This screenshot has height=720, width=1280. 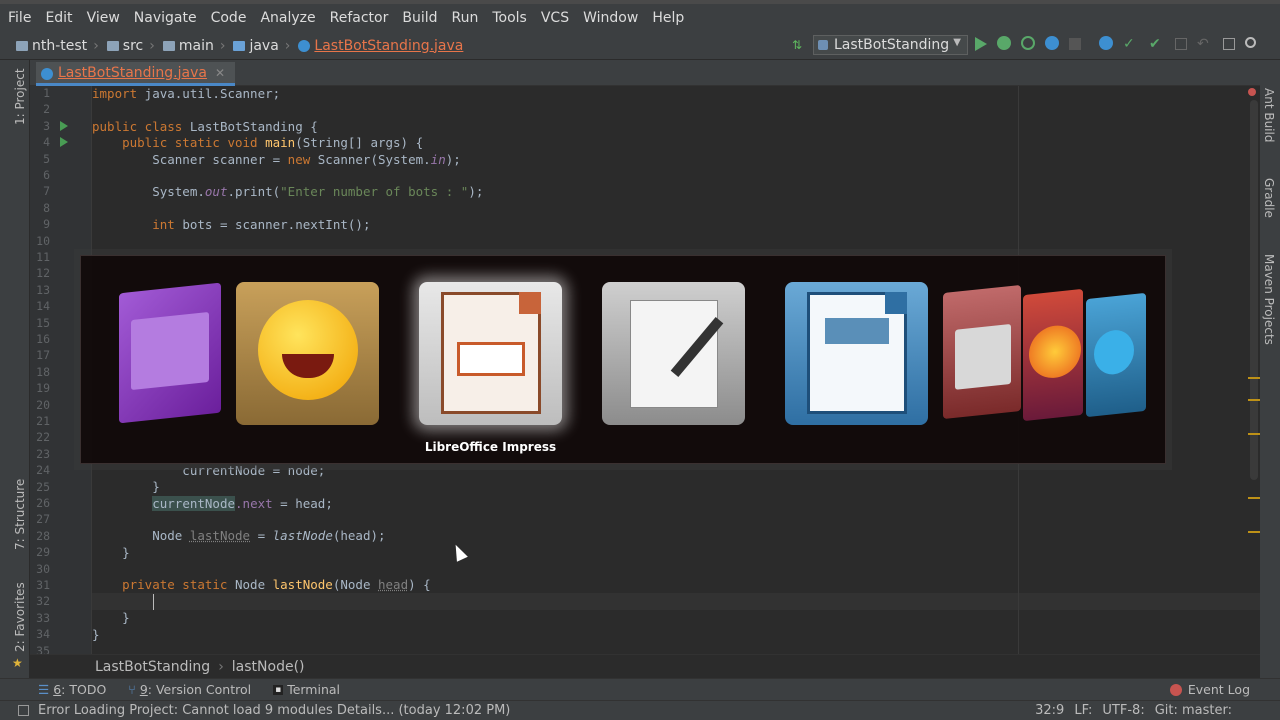 What do you see at coordinates (798, 45) in the screenshot?
I see `vcs-update-icon: ⇅` at bounding box center [798, 45].